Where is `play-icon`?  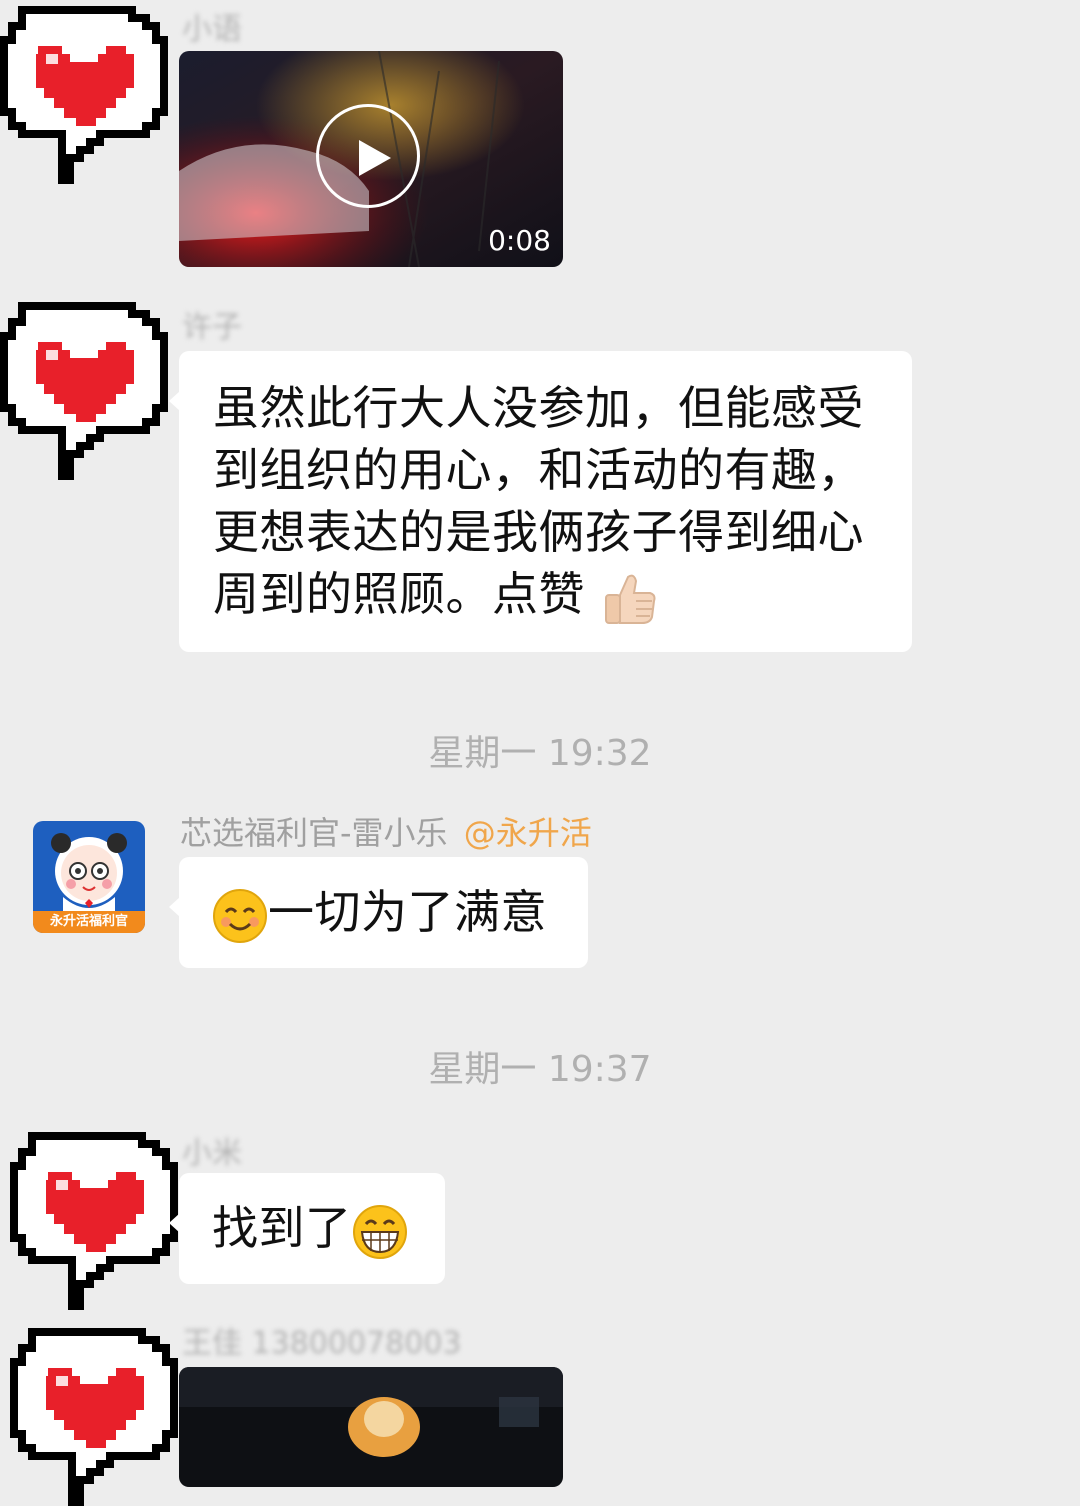 play-icon is located at coordinates (375, 158).